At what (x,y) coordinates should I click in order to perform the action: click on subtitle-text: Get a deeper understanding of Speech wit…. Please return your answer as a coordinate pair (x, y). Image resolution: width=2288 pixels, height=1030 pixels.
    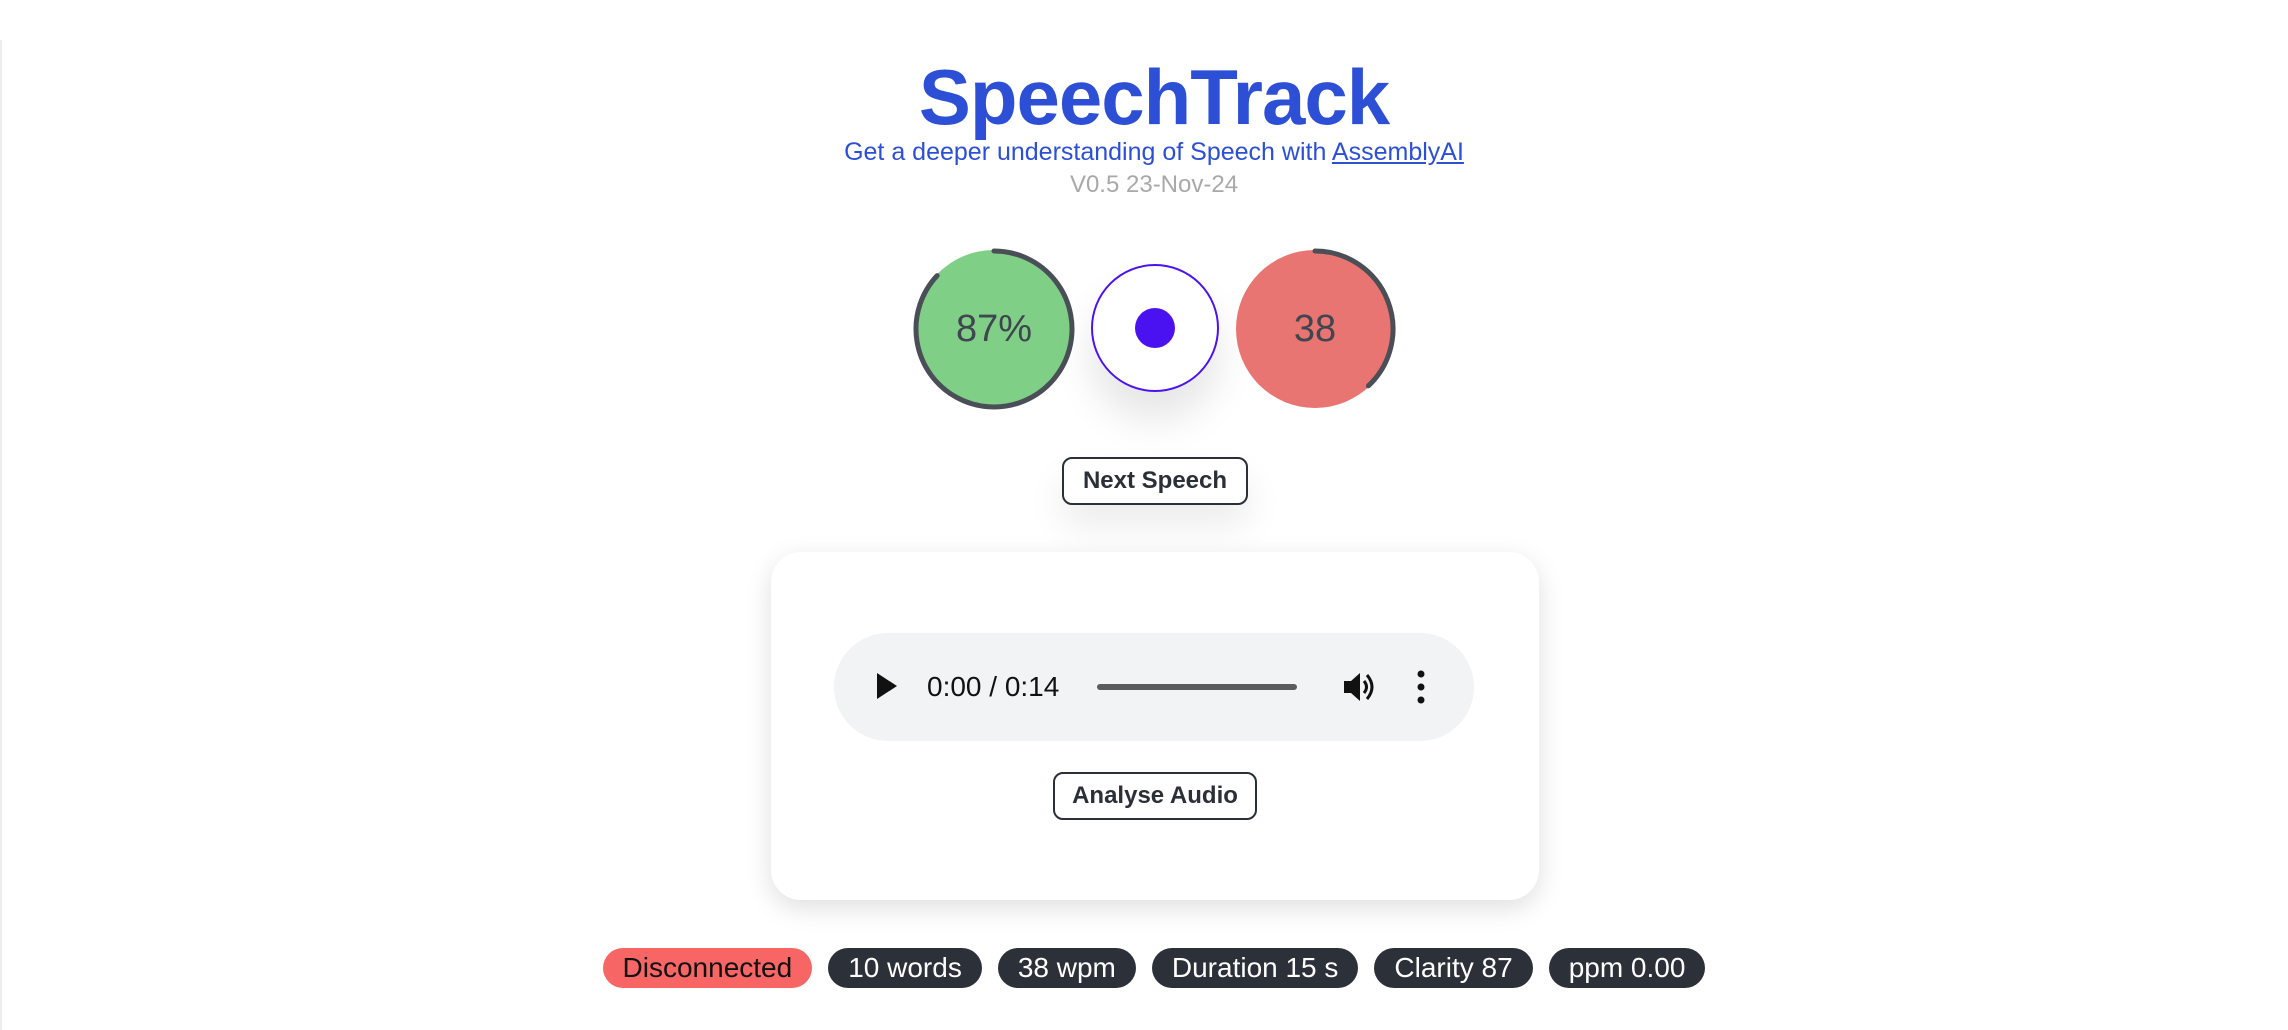
    Looking at the image, I should click on (1088, 152).